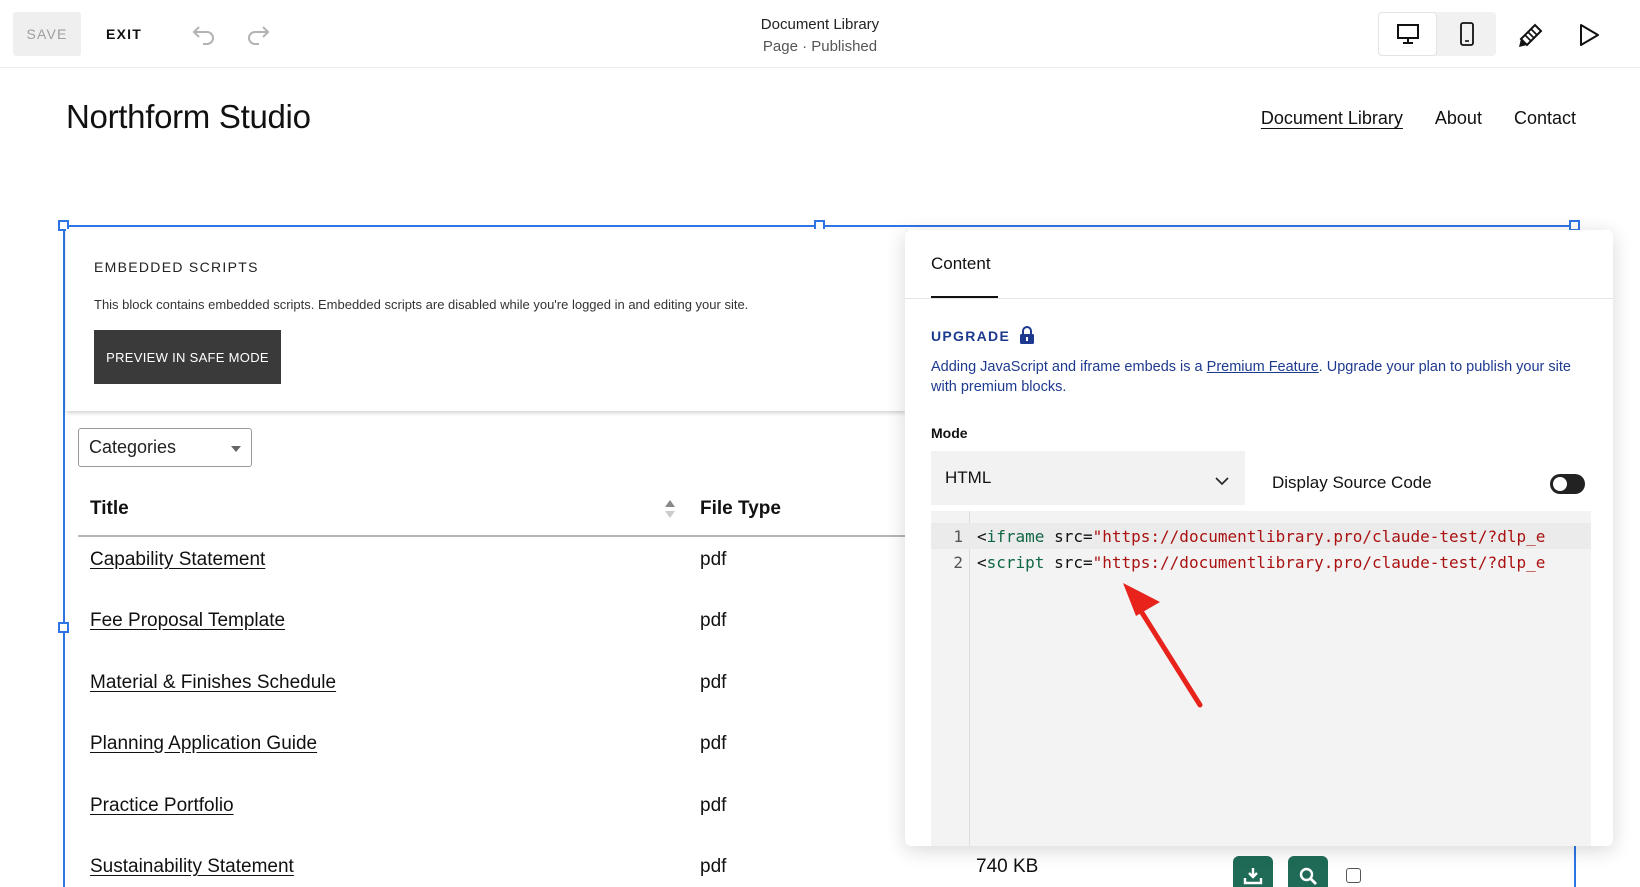 The image size is (1640, 887). I want to click on line-number: 1, so click(958, 536).